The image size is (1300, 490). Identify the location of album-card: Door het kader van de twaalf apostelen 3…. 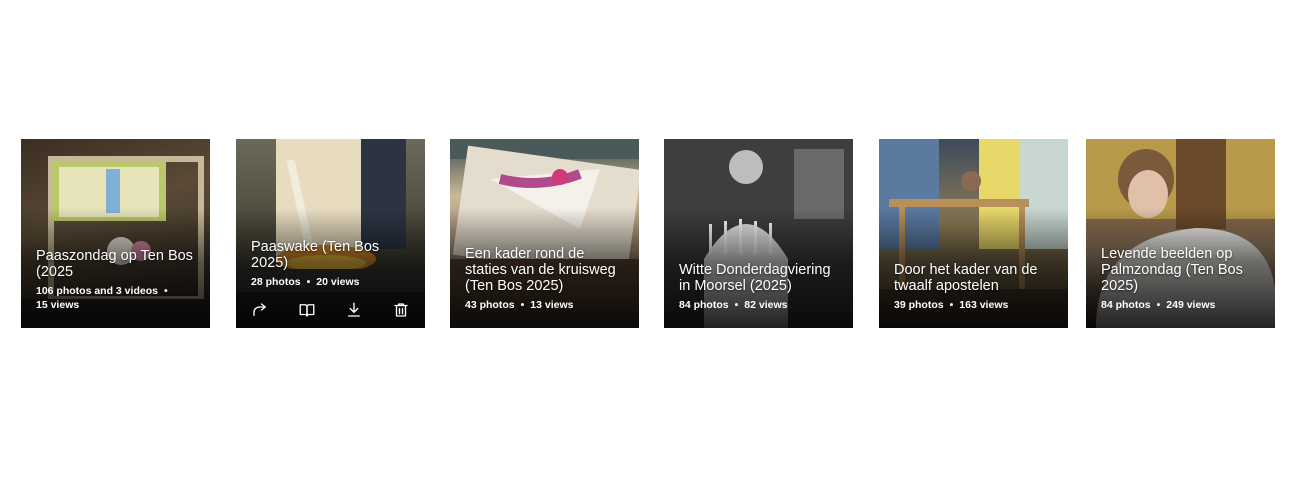
(973, 233).